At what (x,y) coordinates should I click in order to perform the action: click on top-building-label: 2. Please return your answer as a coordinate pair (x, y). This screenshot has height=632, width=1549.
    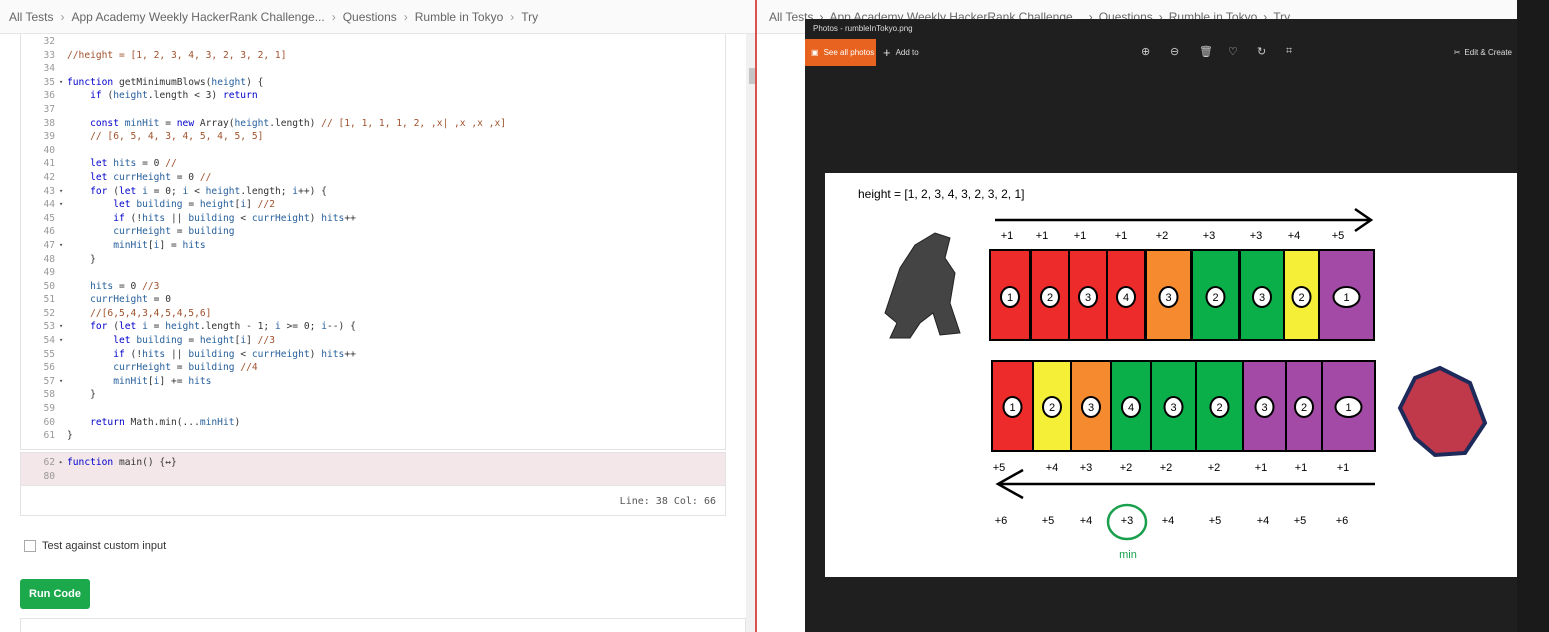
    Looking at the image, I should click on (1050, 298).